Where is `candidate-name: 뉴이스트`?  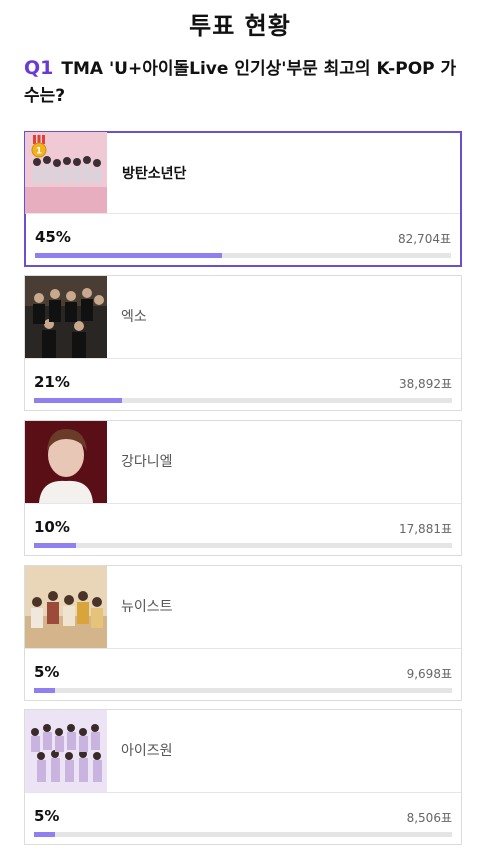
candidate-name: 뉴이스트 is located at coordinates (147, 607).